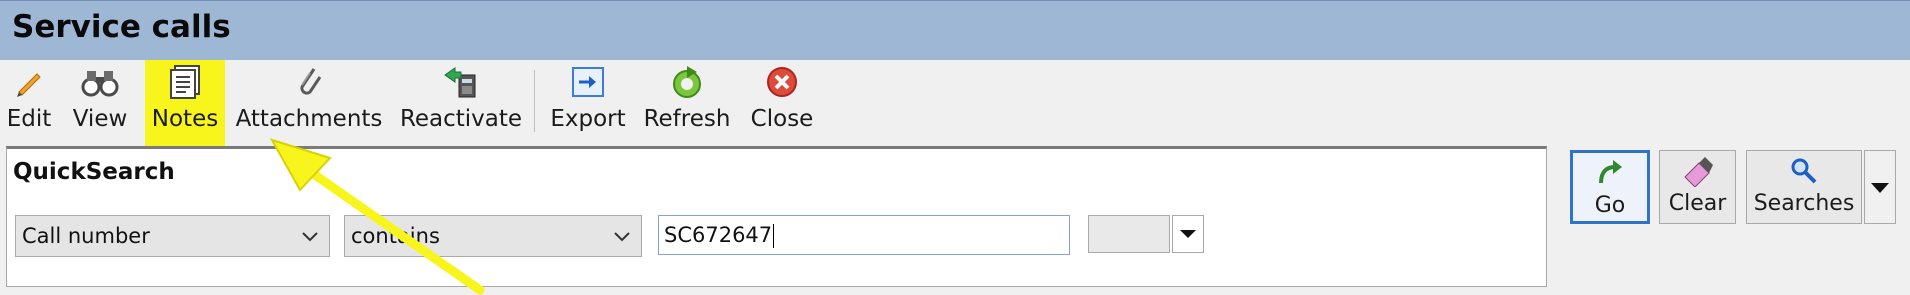  What do you see at coordinates (29, 119) in the screenshot?
I see `edit-label: Edit` at bounding box center [29, 119].